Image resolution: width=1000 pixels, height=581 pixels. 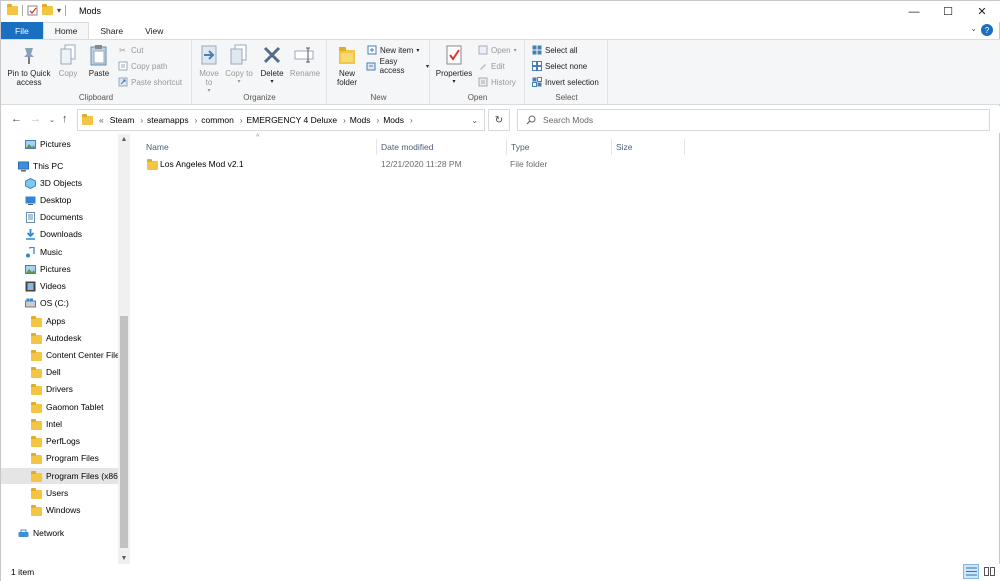 I want to click on breadcrumb-steam: Steam ›, so click(x=126, y=120).